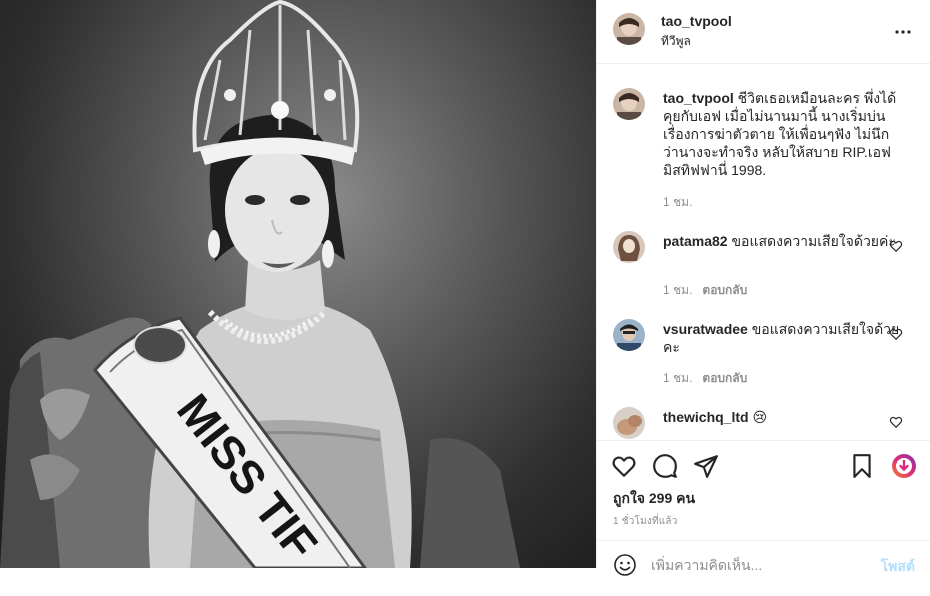  Describe the element at coordinates (706, 466) in the screenshot. I see `share-icon` at that location.